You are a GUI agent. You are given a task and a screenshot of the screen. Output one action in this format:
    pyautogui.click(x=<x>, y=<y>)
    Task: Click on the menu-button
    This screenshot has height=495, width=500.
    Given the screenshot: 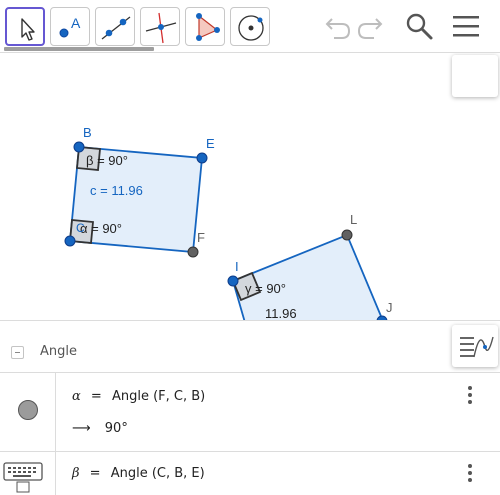 What is the action you would take?
    pyautogui.click(x=466, y=26)
    